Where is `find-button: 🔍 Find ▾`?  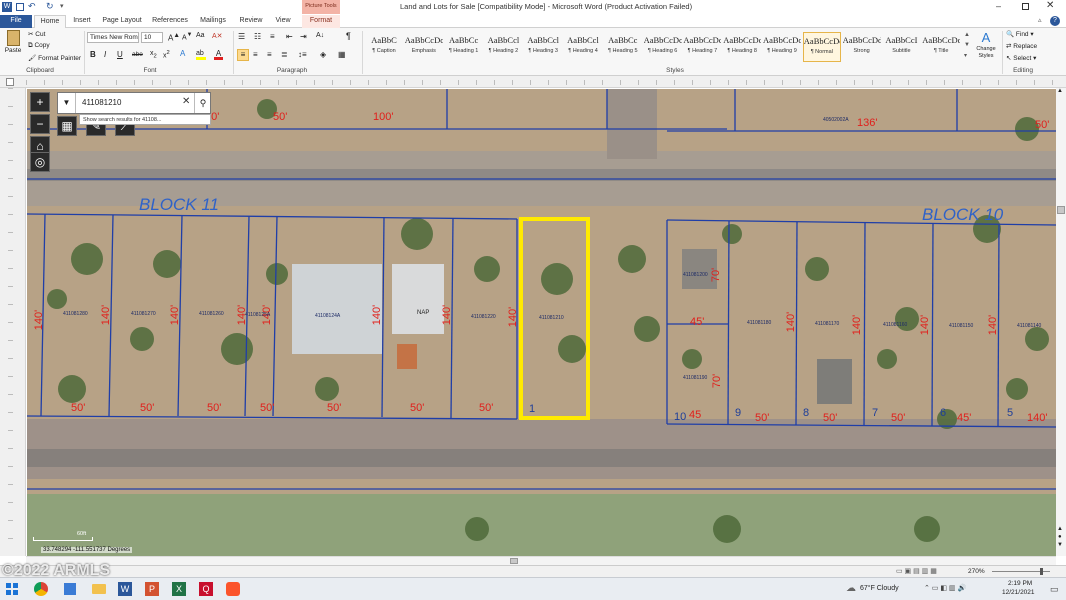
find-button: 🔍 Find ▾ is located at coordinates (1020, 34).